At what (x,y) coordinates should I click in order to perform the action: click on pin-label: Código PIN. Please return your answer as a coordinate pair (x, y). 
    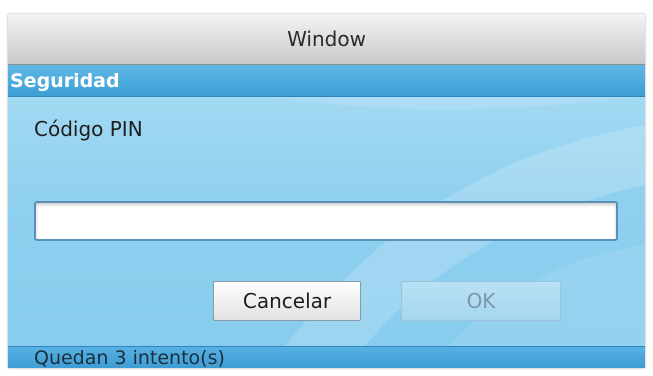
    Looking at the image, I should click on (88, 129).